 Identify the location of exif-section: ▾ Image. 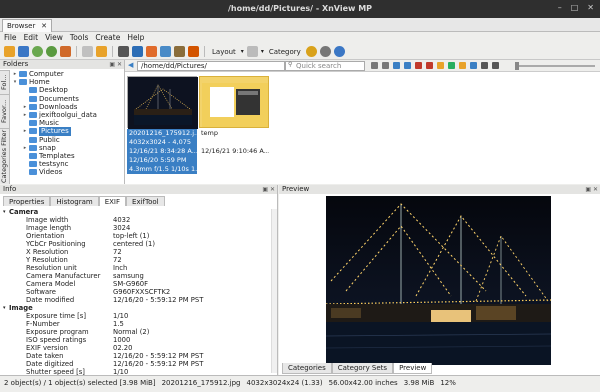
(135, 308).